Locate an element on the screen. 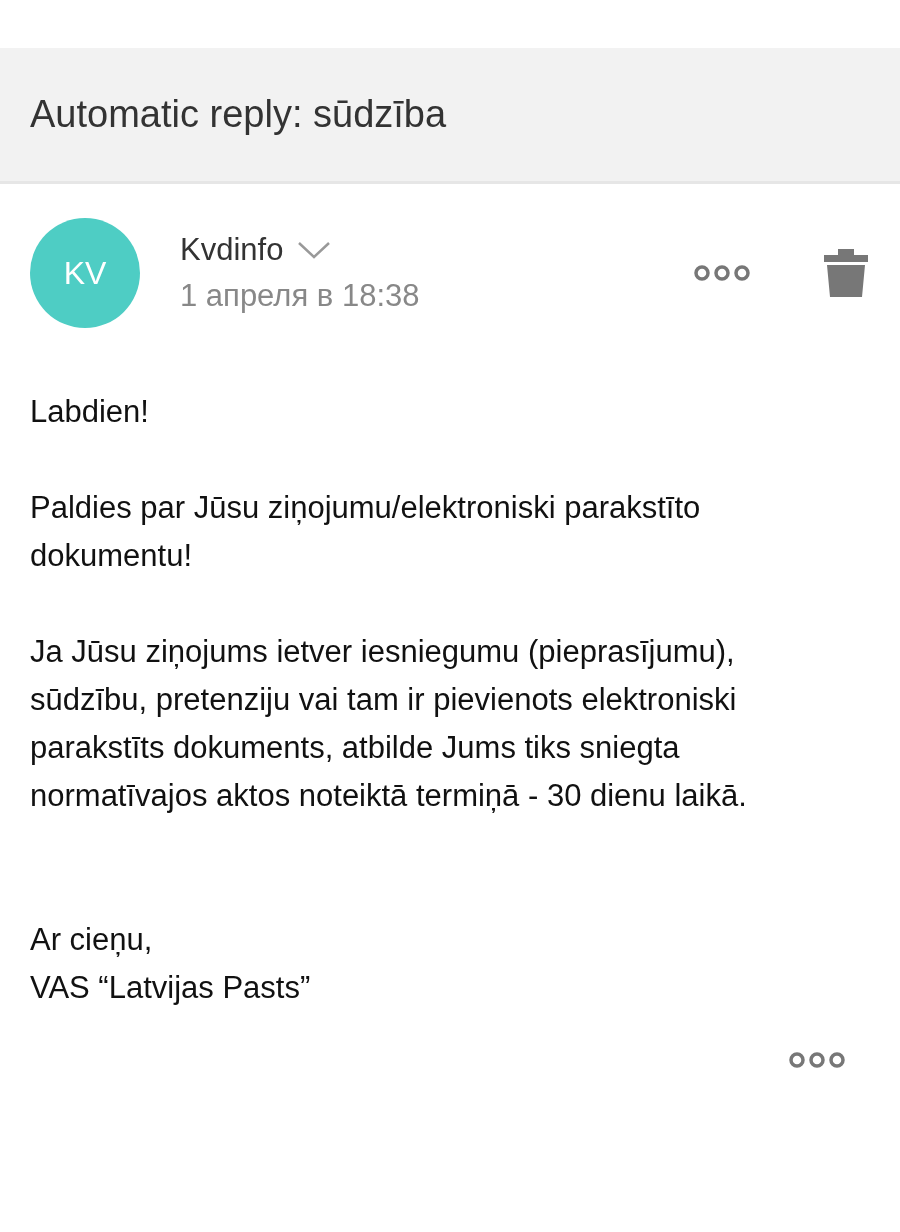  trash-icon is located at coordinates (846, 273).